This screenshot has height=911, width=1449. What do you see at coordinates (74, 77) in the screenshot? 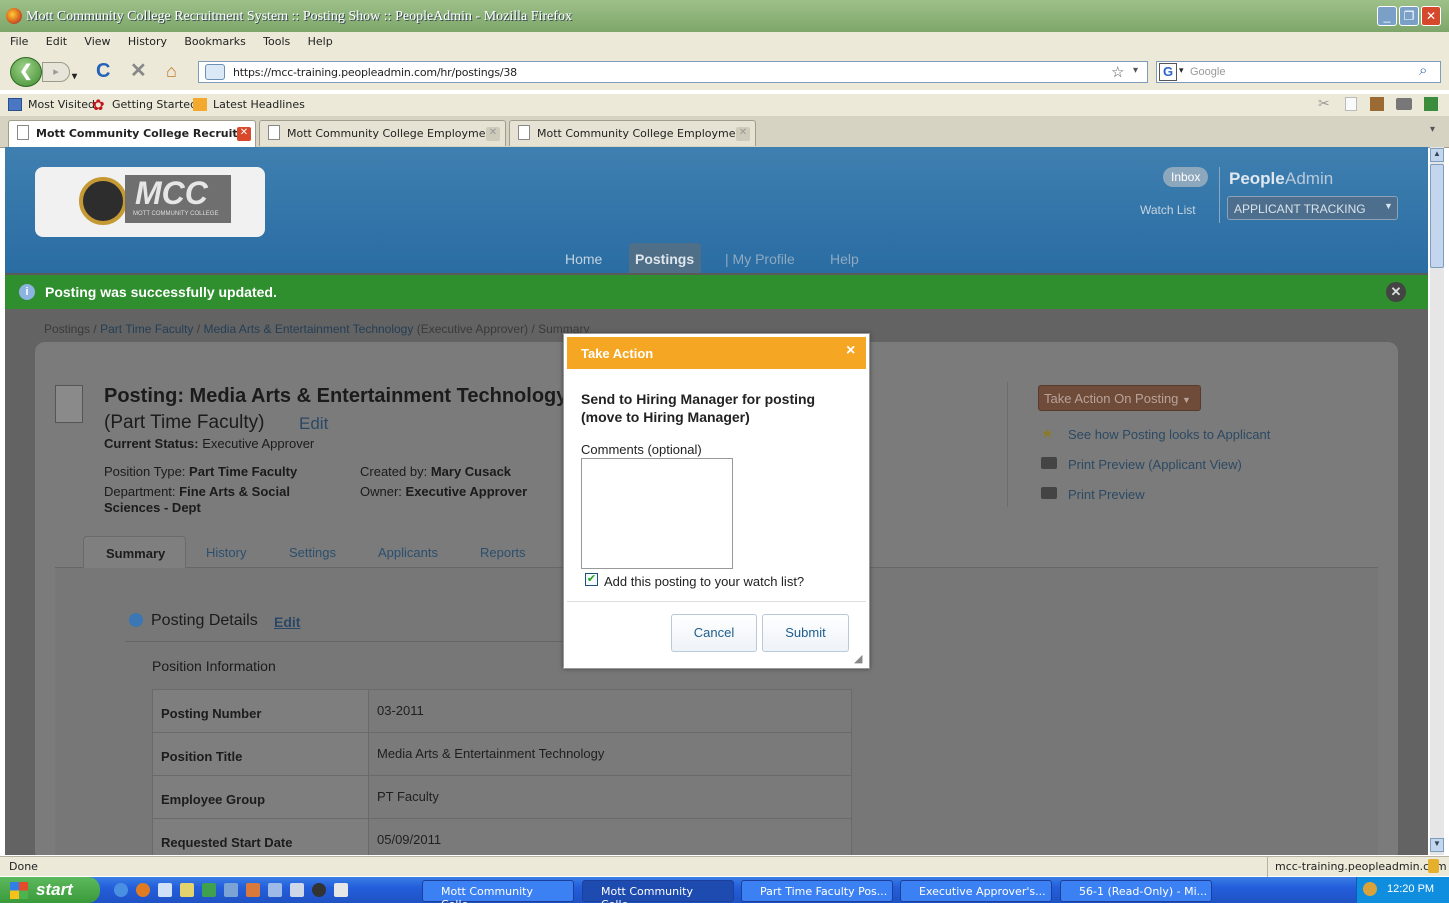
I see `history-dropdown-icon: ▾` at bounding box center [74, 77].